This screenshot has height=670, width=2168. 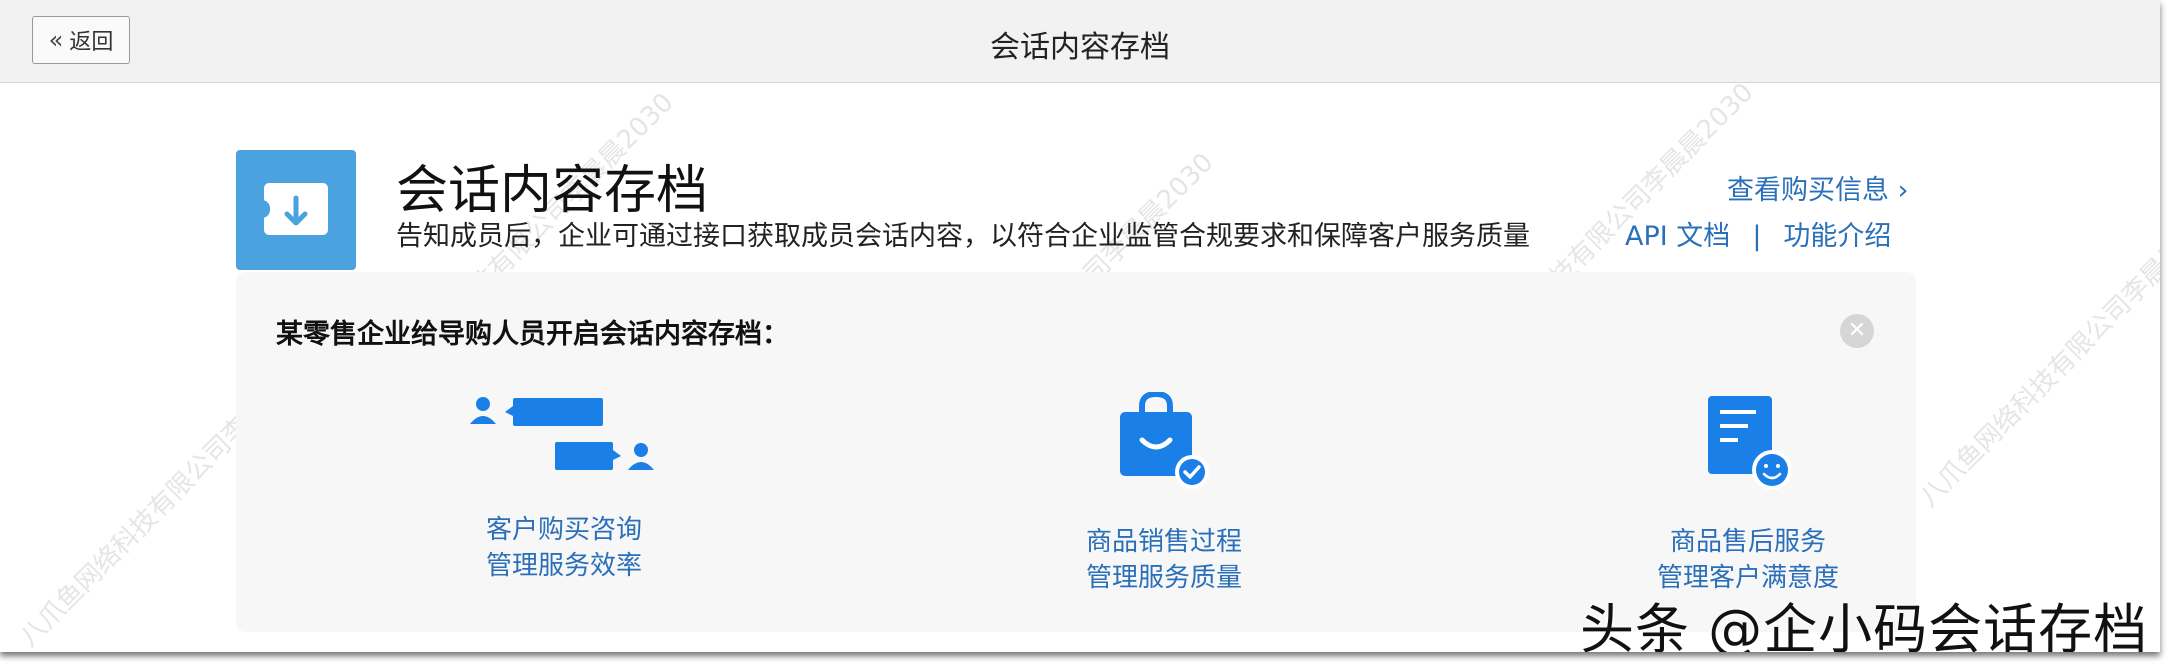 I want to click on feature-item: 客户购买咨询 管理服务效率, so click(x=564, y=488).